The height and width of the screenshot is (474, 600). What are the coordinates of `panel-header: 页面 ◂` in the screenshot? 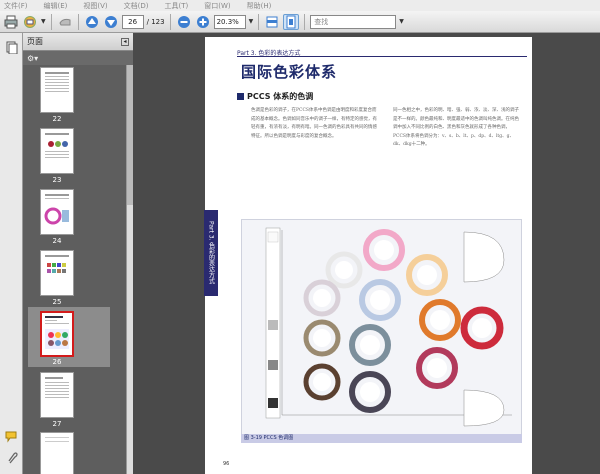 It's located at (78, 42).